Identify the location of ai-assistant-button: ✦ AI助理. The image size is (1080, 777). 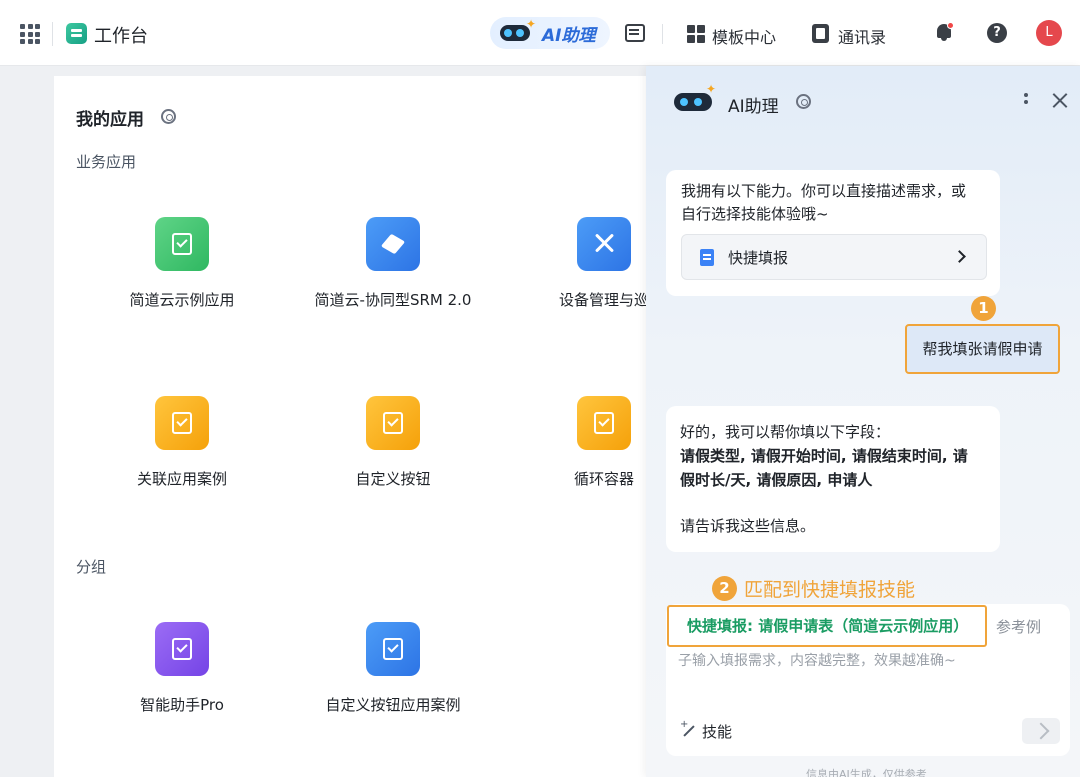
(550, 33).